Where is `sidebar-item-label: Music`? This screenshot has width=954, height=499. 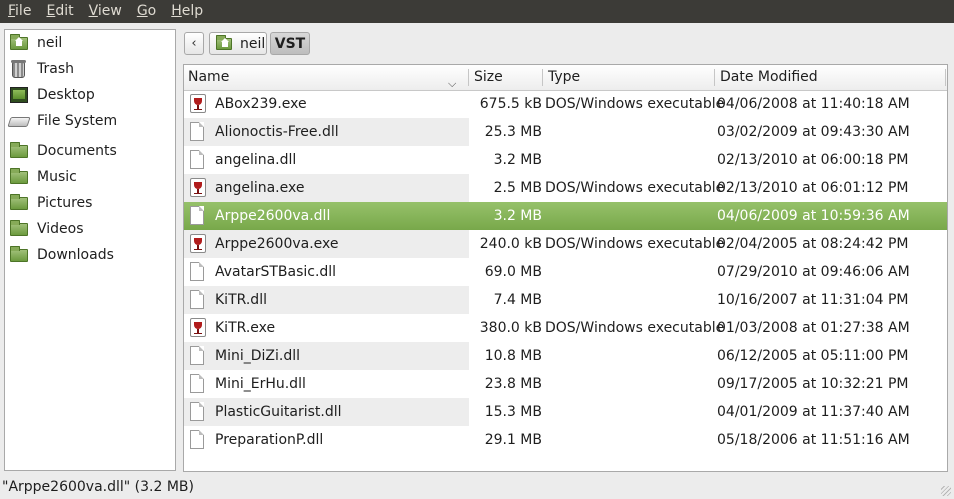
sidebar-item-label: Music is located at coordinates (57, 177).